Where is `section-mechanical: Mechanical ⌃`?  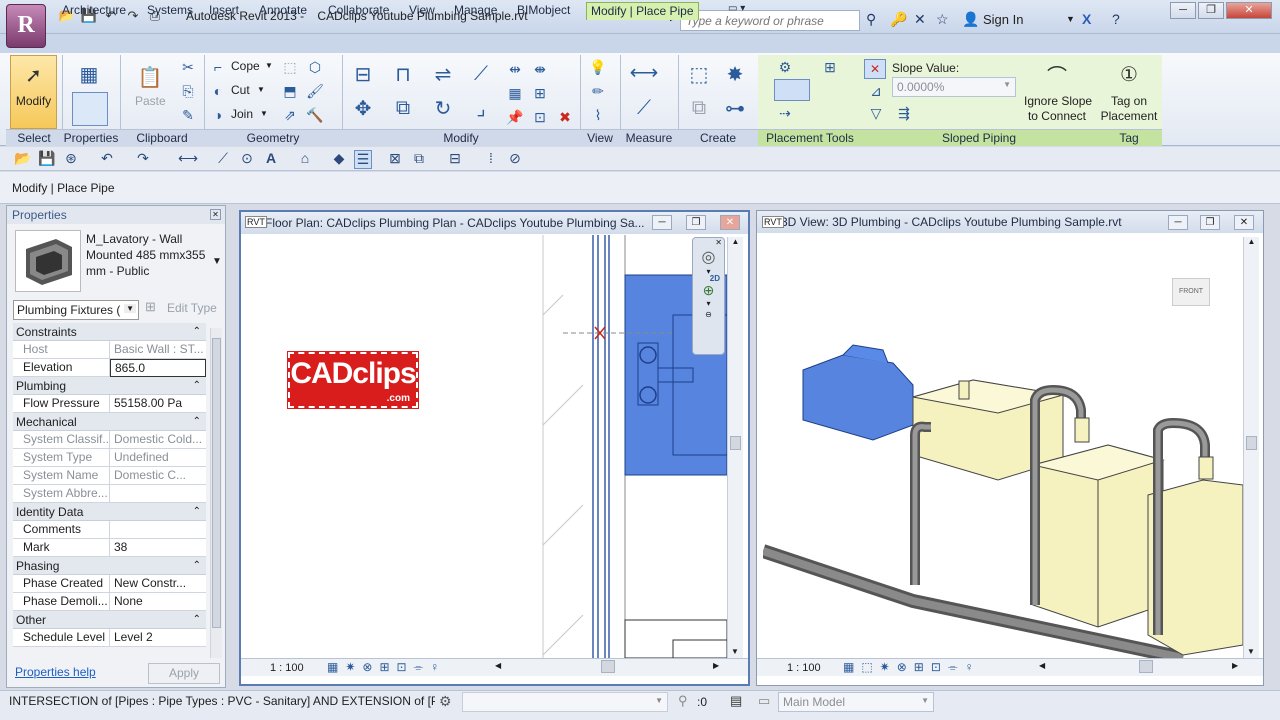
section-mechanical: Mechanical ⌃ is located at coordinates (109, 422).